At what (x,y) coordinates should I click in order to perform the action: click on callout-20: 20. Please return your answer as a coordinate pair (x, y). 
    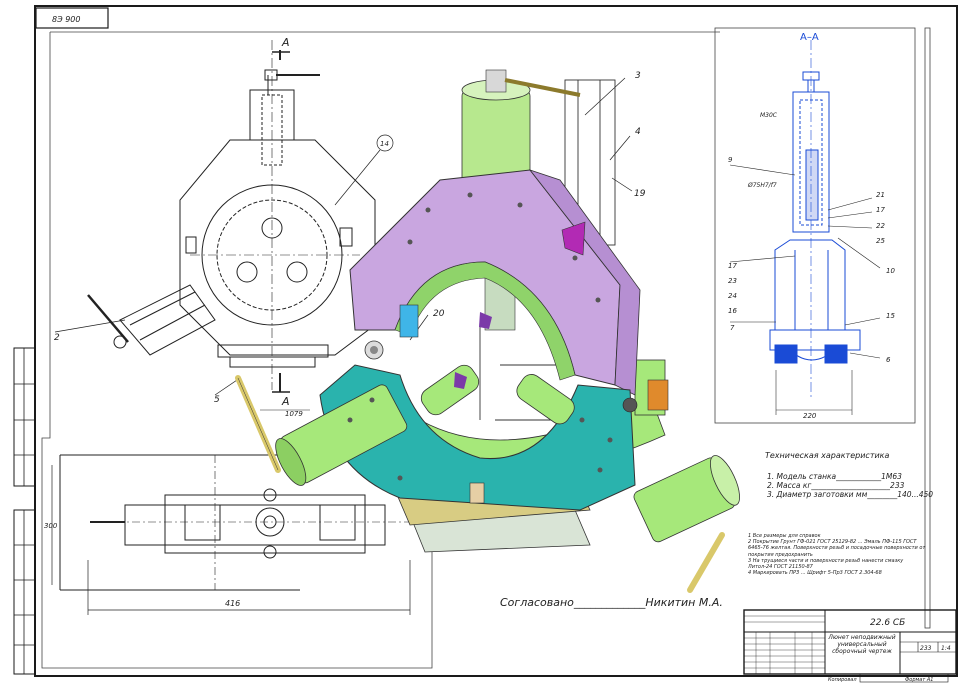
    Looking at the image, I should click on (439, 314).